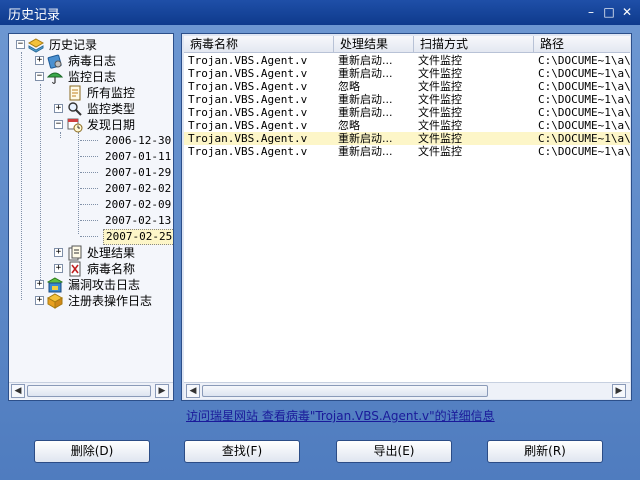 The height and width of the screenshot is (480, 640). I want to click on column-header-scan-method: 扫描方式, so click(474, 44).